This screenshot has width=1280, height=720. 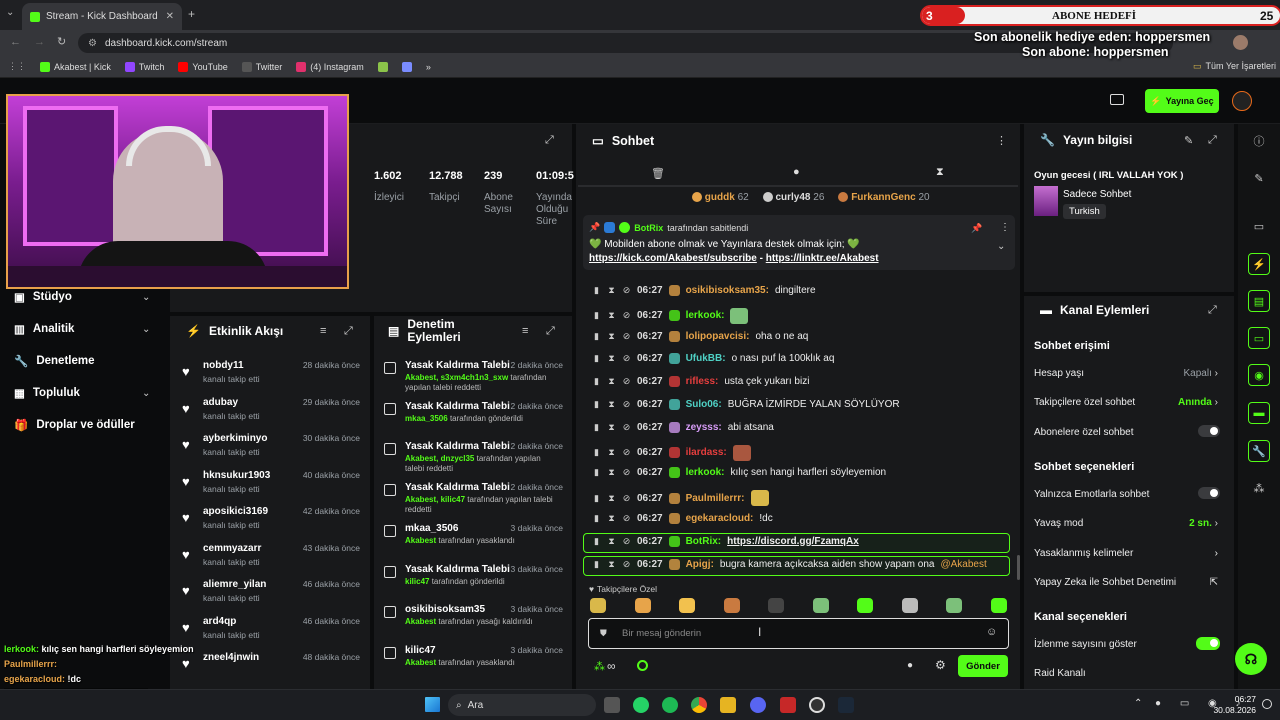 I want to click on chat-message: ▮ ⧗ ⊘ 06:27 lolipopavcisi: oha o ne aq, so click(x=700, y=336).